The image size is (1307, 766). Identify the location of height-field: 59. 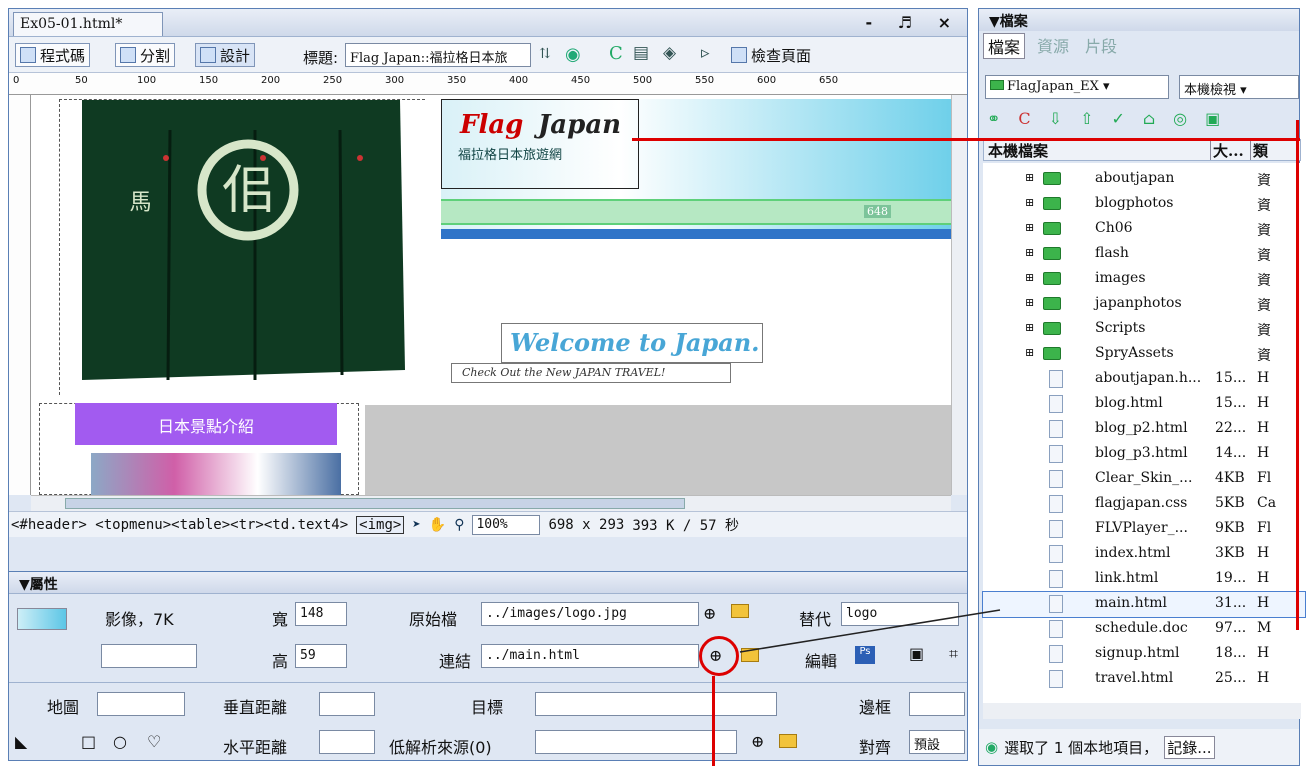
(321, 656).